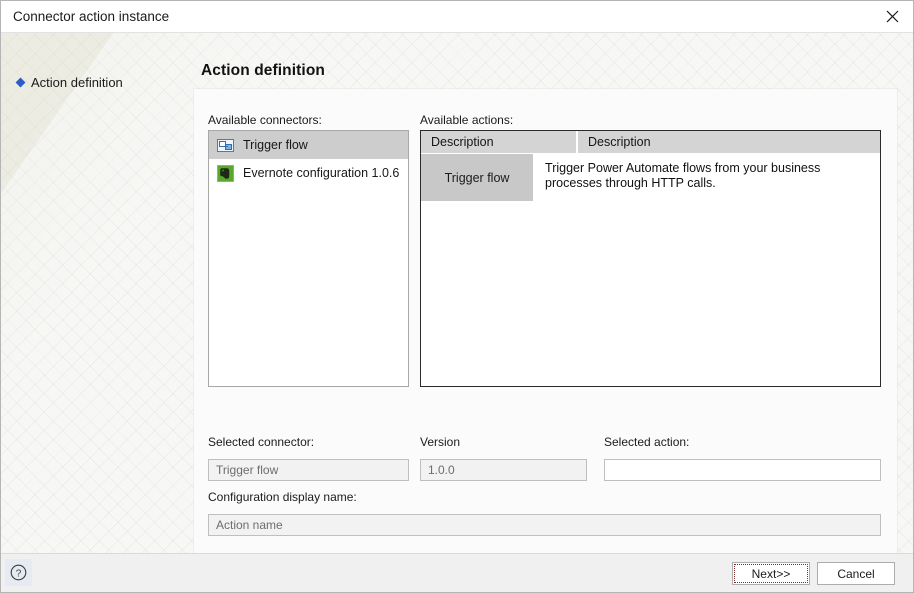 The height and width of the screenshot is (593, 914). I want to click on version-input: 1.0.0, so click(503, 470).